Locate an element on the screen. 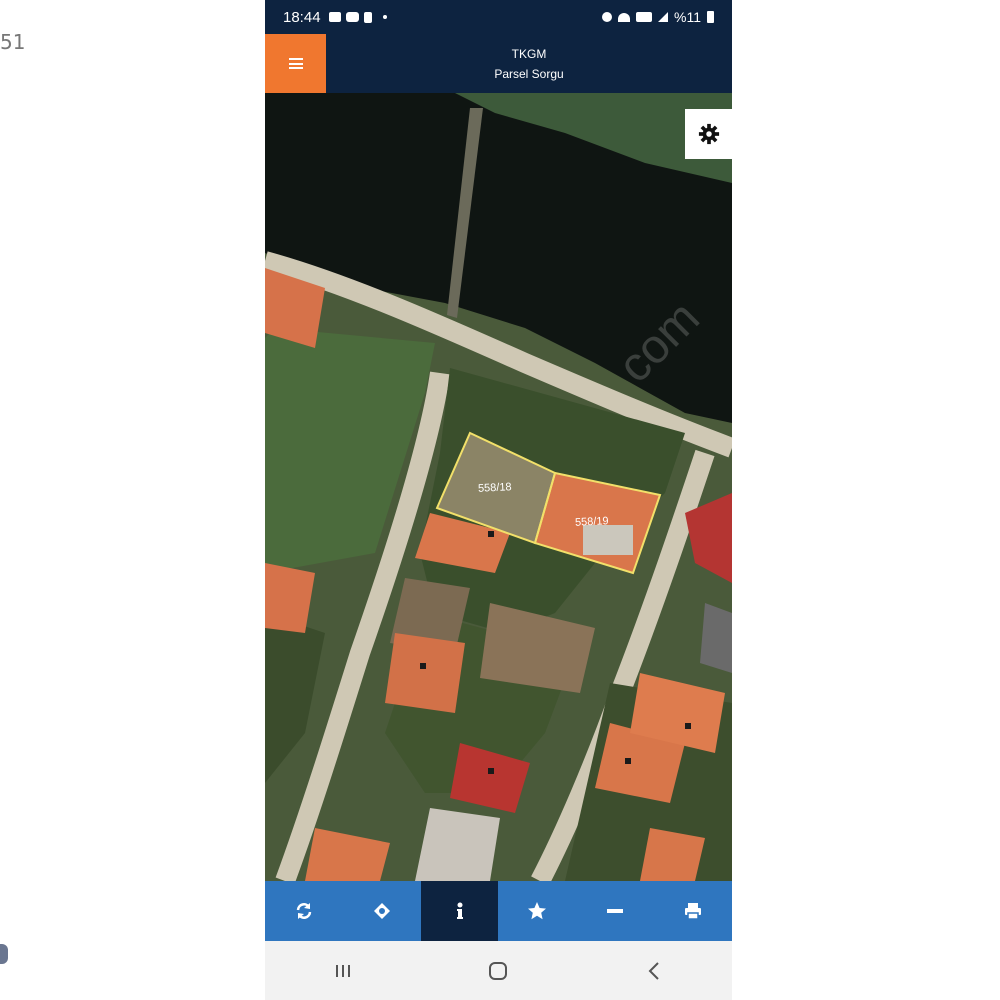 This screenshot has height=1000, width=1000. status-time: 18:44 is located at coordinates (302, 17).